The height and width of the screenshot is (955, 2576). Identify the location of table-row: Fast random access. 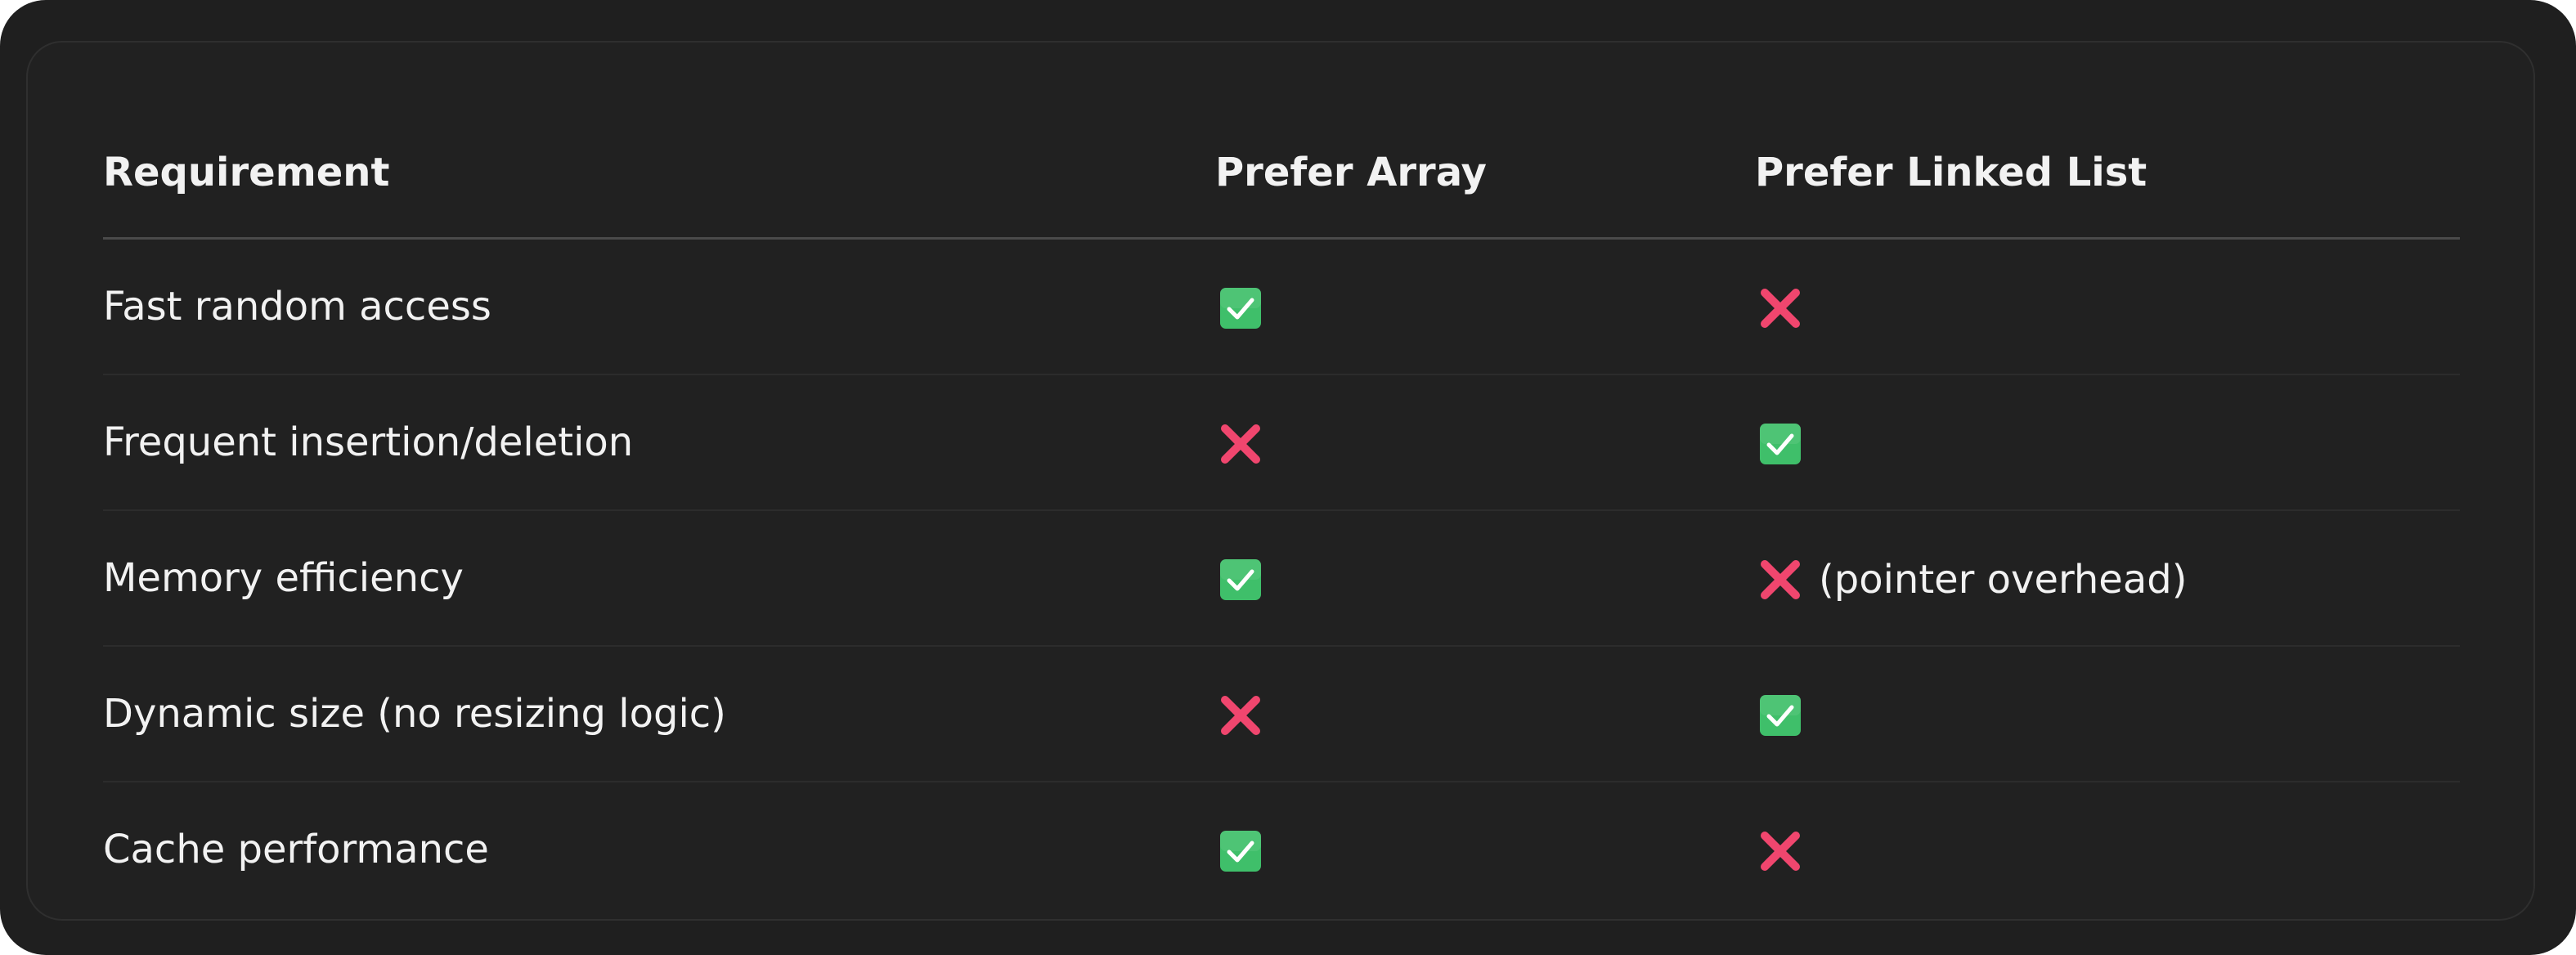
(1281, 306).